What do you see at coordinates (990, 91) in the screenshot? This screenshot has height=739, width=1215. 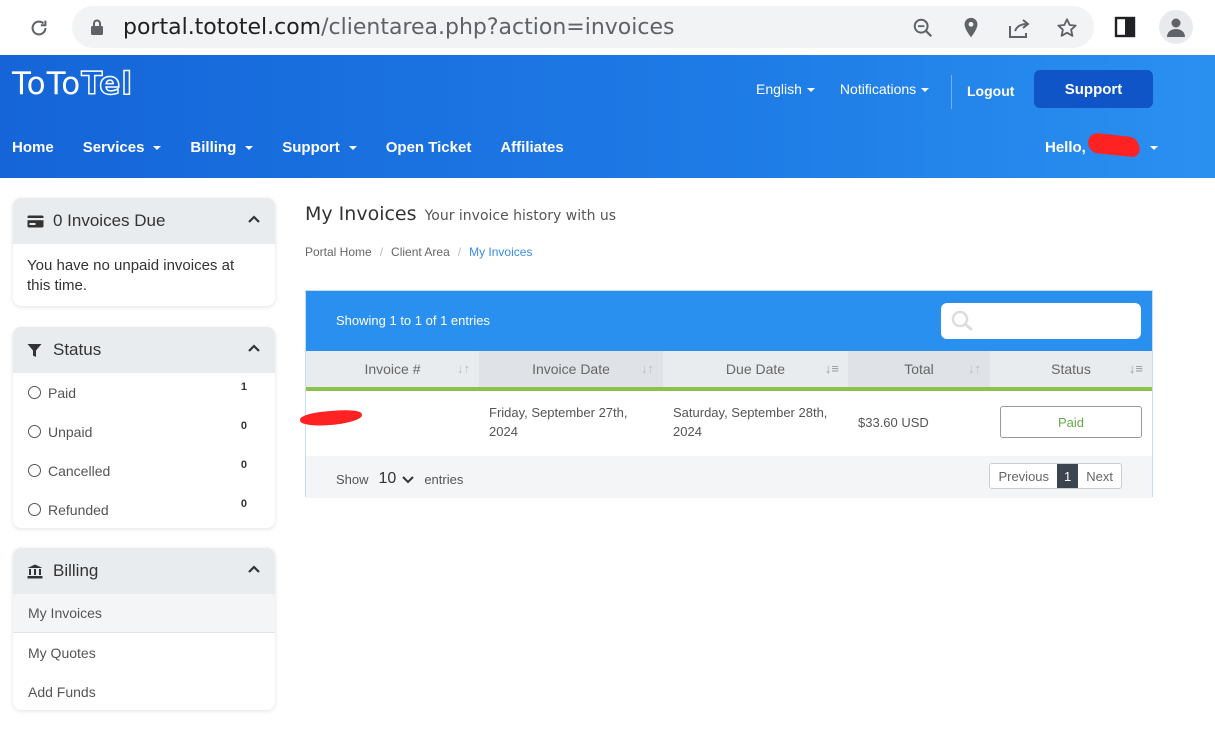 I see `logout-link: Logout` at bounding box center [990, 91].